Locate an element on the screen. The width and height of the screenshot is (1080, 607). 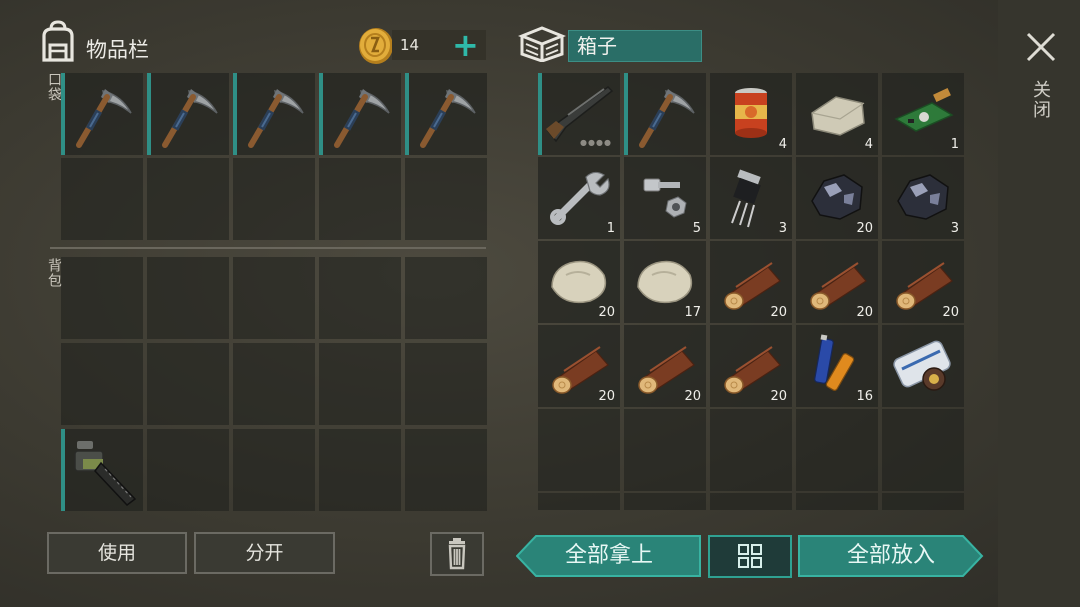
close-icon is located at coordinates (1041, 47).